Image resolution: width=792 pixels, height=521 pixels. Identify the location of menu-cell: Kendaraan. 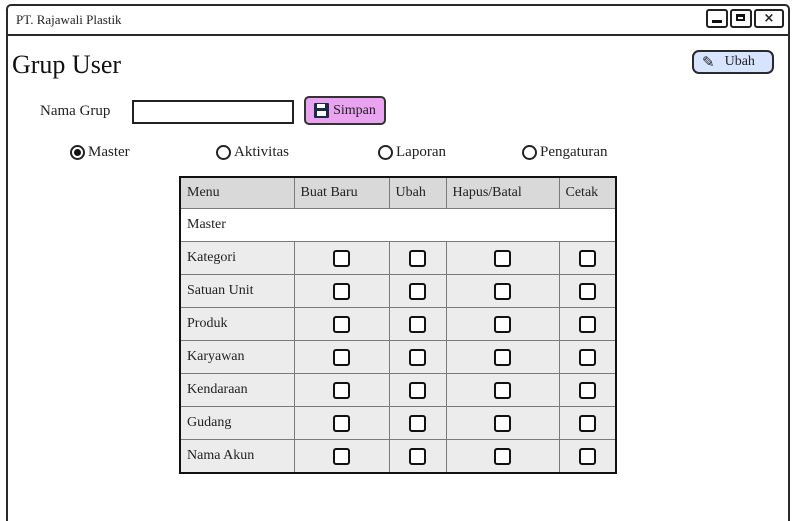
(237, 390).